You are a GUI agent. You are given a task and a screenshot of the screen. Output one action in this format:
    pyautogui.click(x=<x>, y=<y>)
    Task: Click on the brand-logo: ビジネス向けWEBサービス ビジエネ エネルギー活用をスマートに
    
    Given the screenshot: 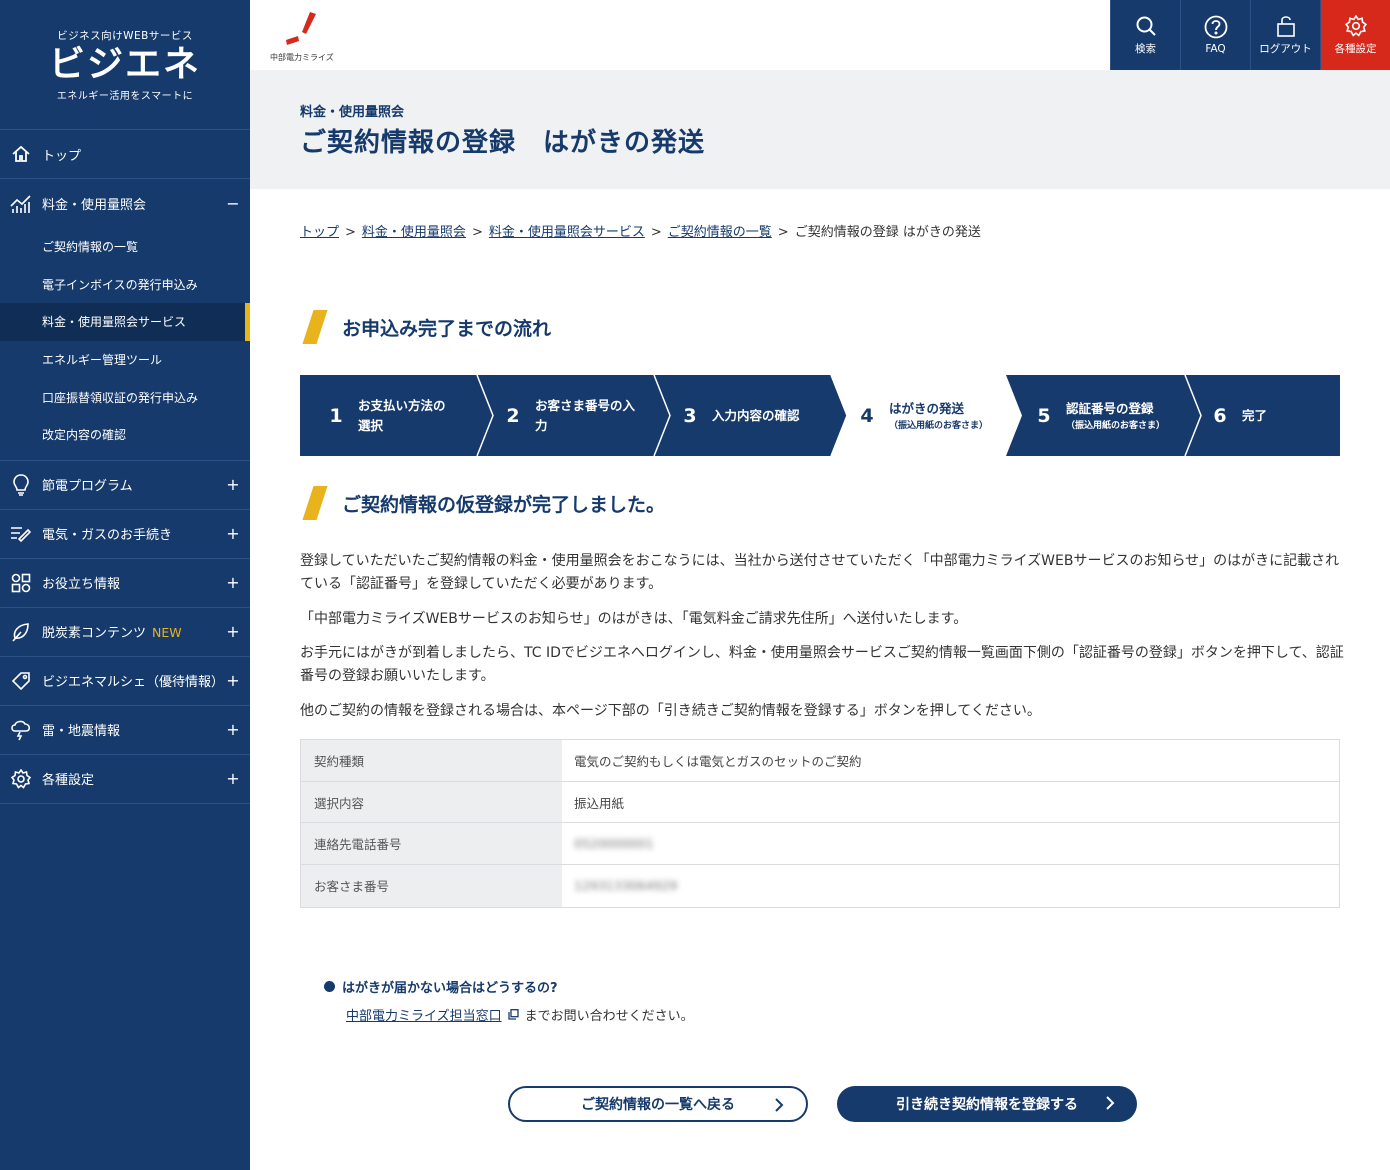 What is the action you would take?
    pyautogui.click(x=125, y=65)
    